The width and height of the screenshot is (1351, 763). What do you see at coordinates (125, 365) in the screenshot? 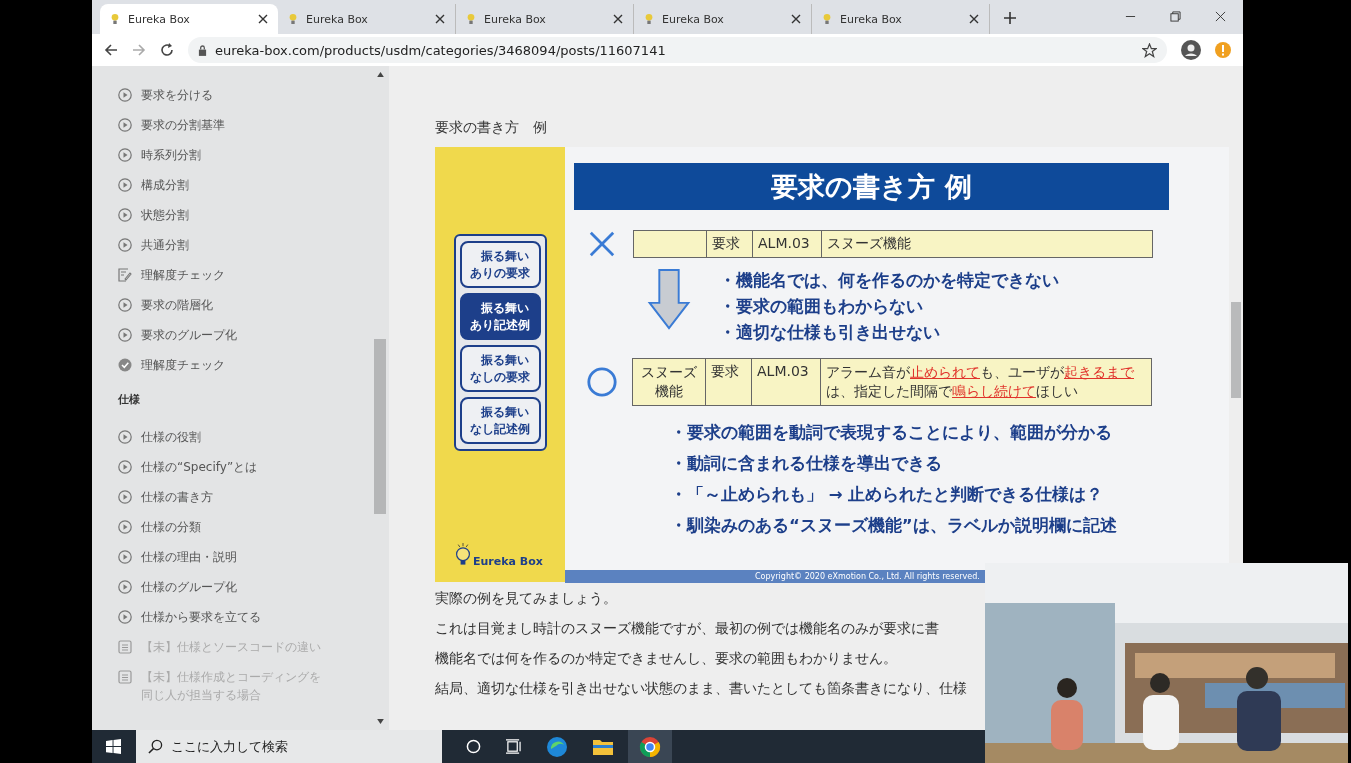
I see `check-icon` at bounding box center [125, 365].